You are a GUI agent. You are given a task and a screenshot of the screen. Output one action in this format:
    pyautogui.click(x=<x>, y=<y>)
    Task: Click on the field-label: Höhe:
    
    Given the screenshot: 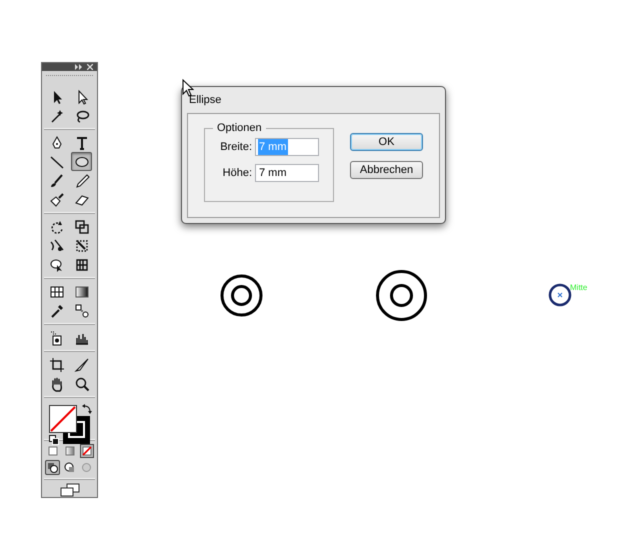 What is the action you would take?
    pyautogui.click(x=237, y=173)
    